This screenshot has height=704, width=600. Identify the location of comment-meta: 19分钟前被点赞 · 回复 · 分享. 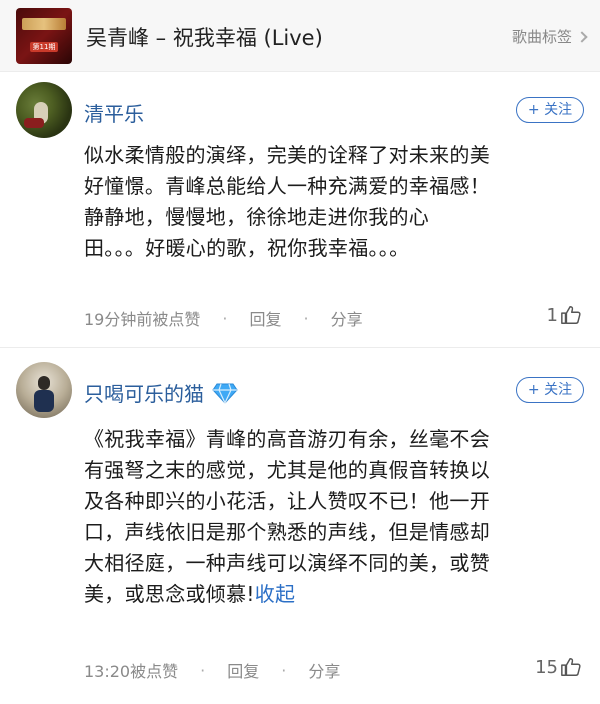
(223, 318).